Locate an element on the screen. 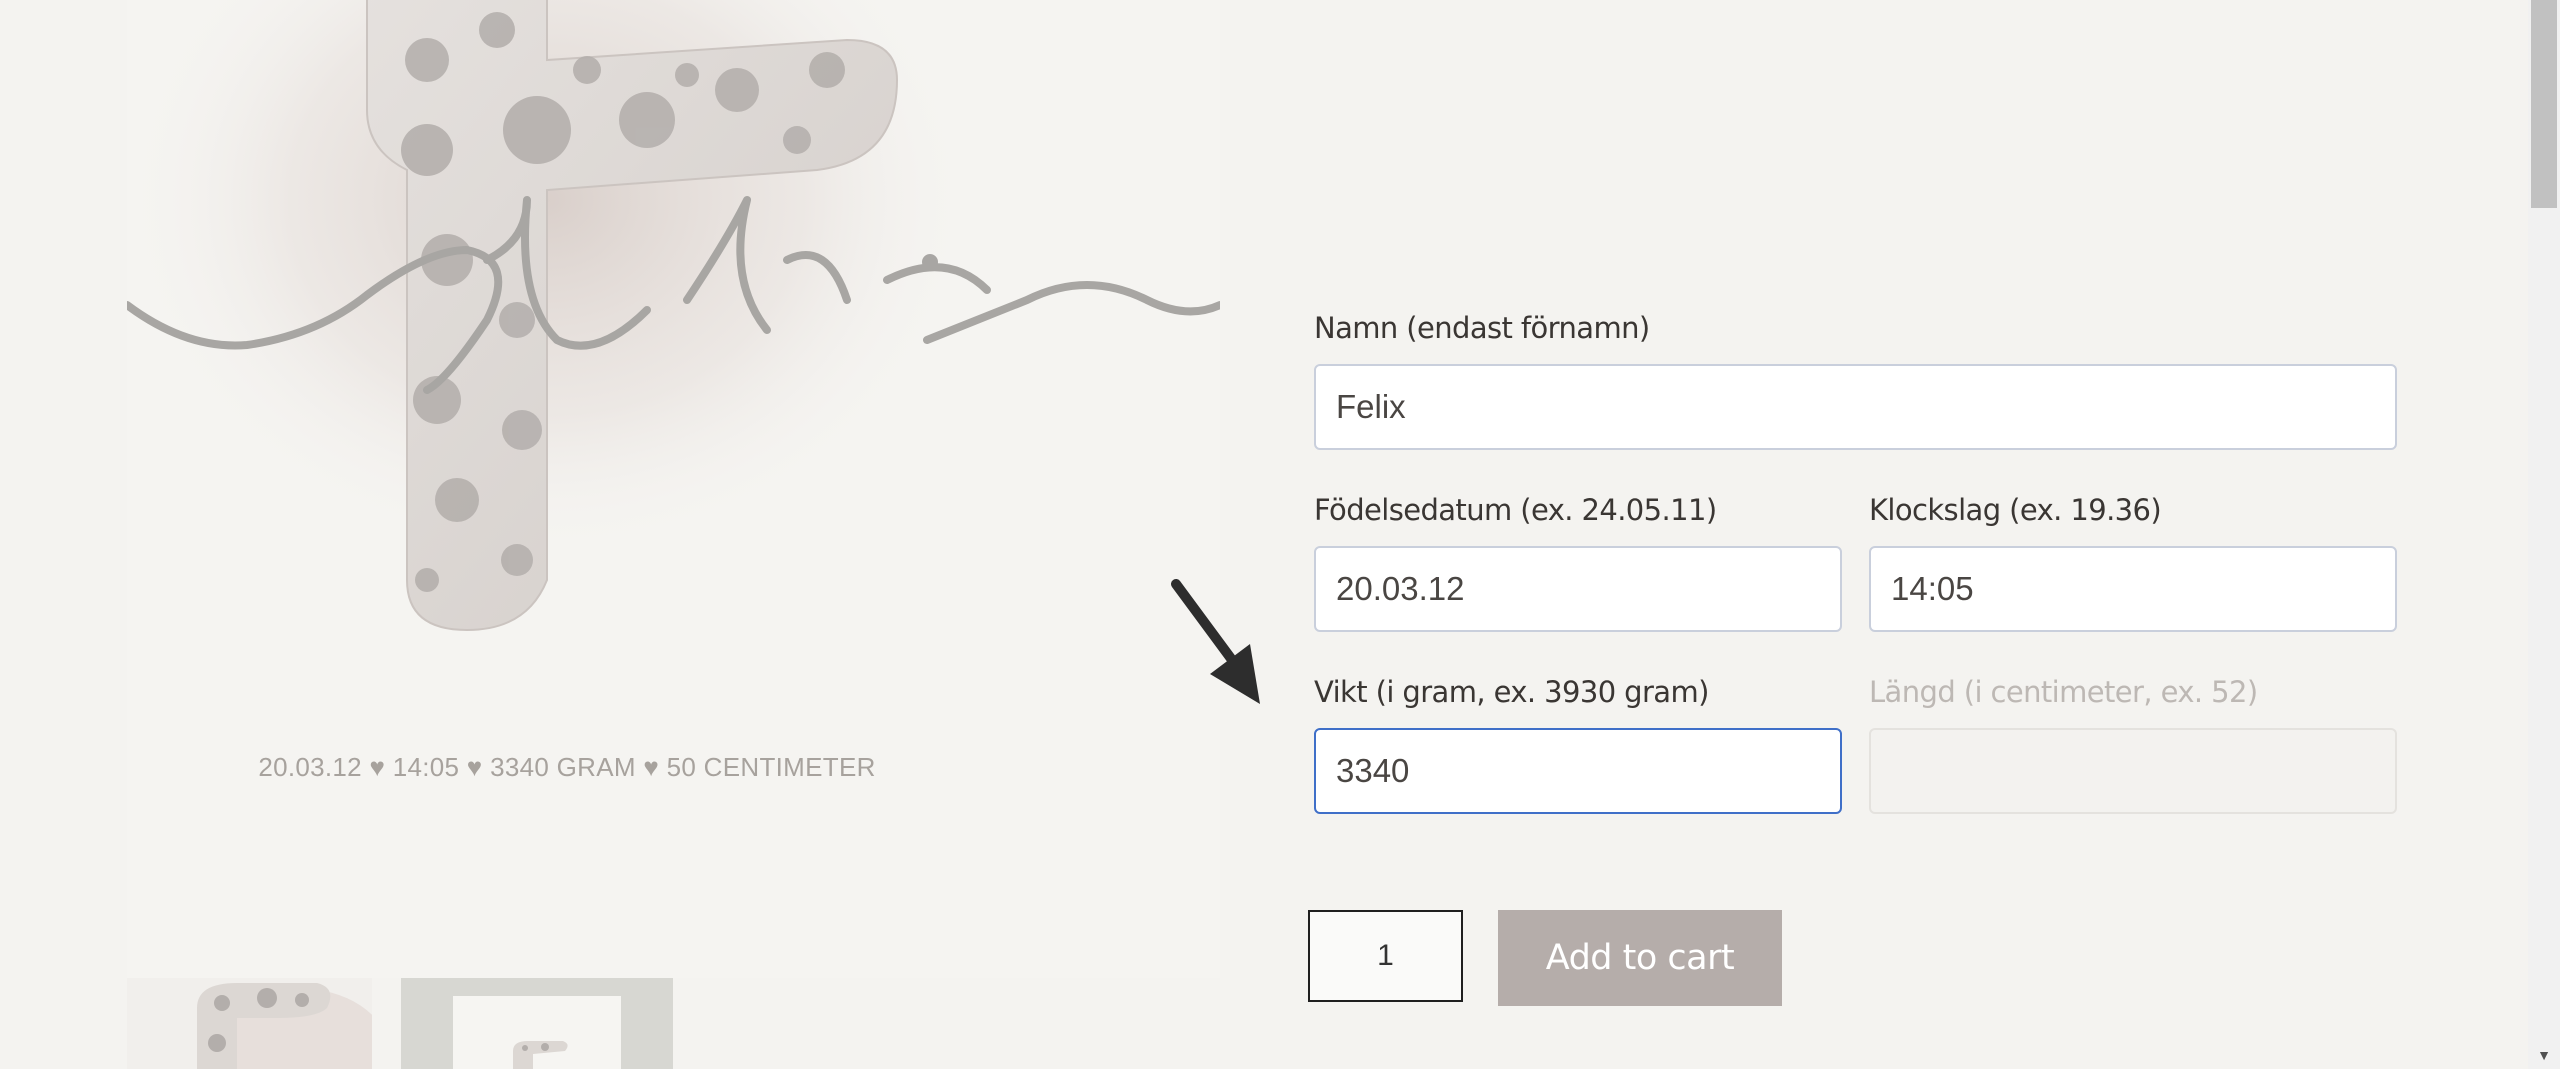  quantity-input is located at coordinates (1385, 956).